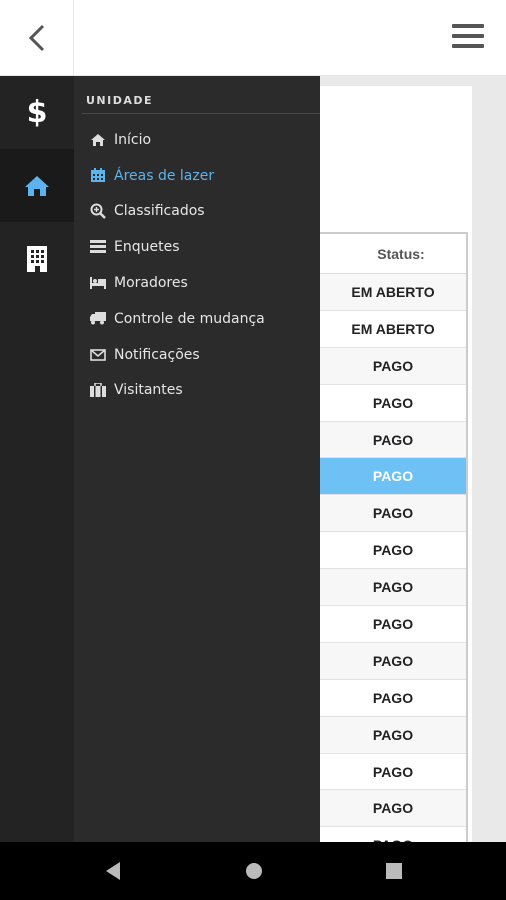 This screenshot has width=506, height=900. I want to click on system-navigation-bar, so click(253, 871).